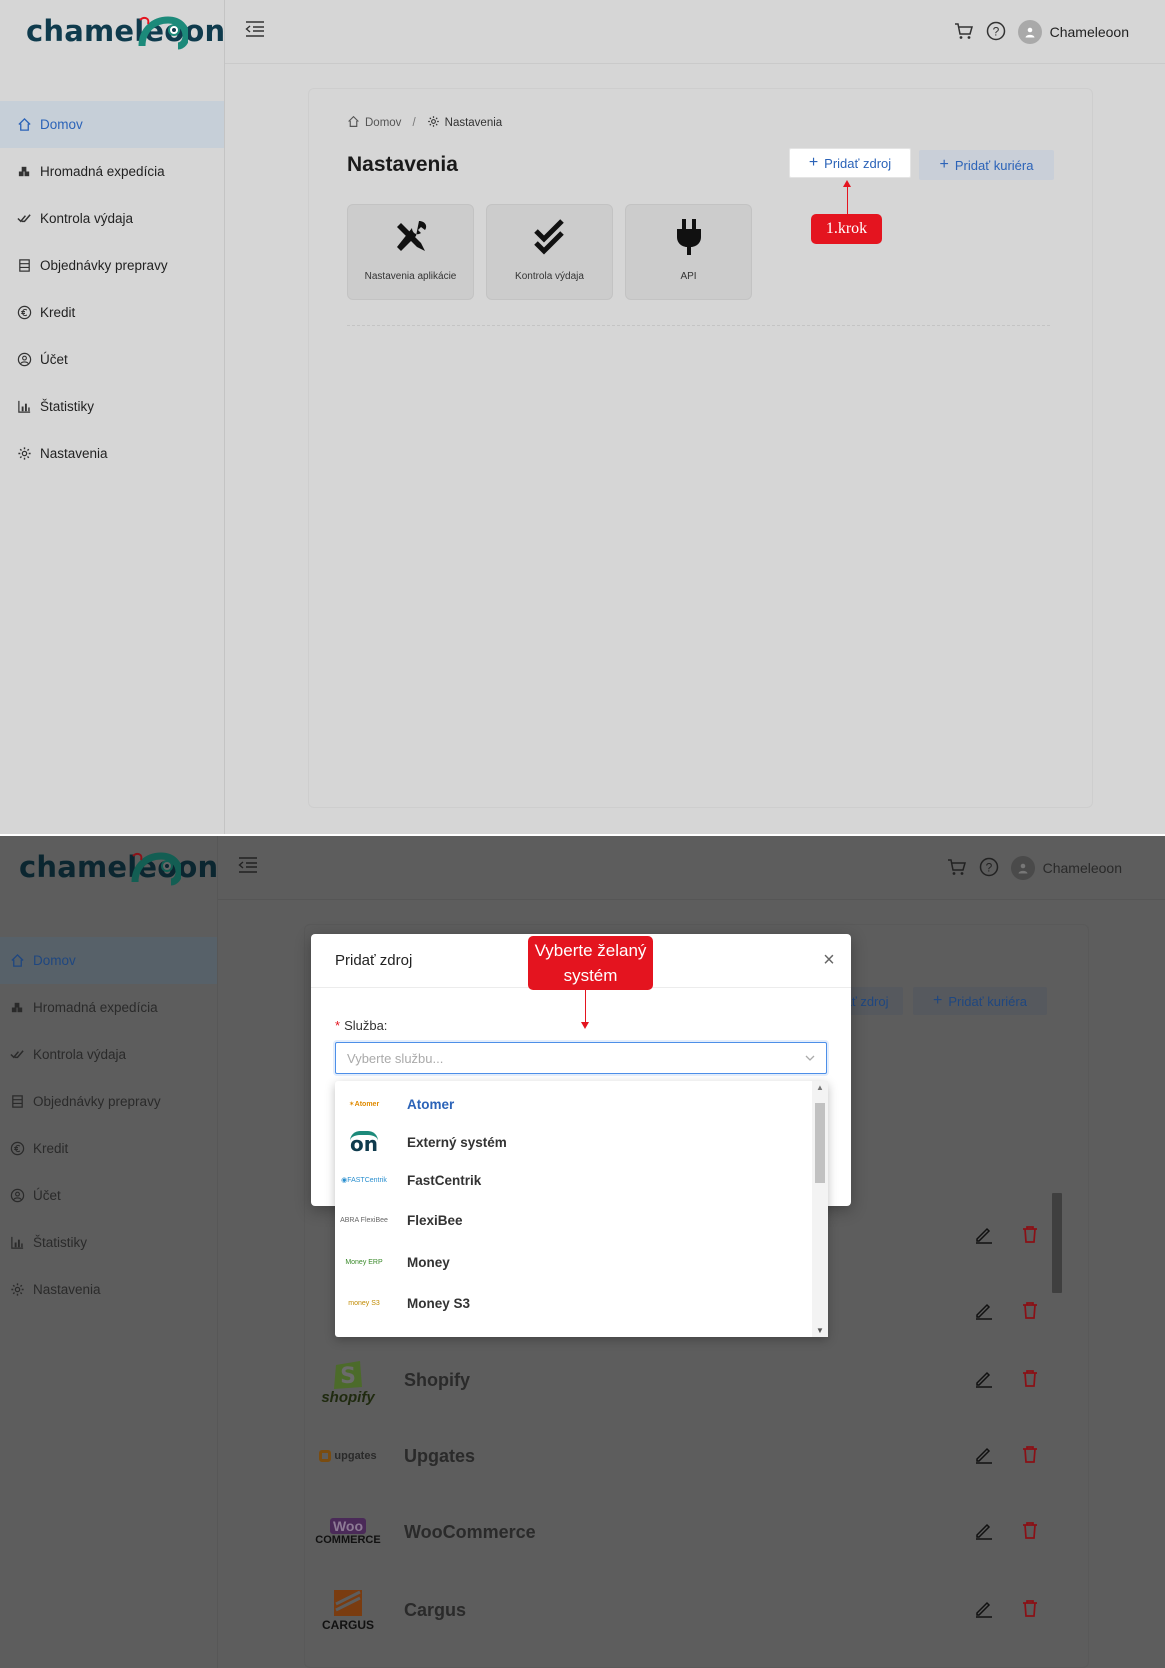 Image resolution: width=1165 pixels, height=1668 pixels. Describe the element at coordinates (361, 1025) in the screenshot. I see `service-field-label: * Služba:` at that location.